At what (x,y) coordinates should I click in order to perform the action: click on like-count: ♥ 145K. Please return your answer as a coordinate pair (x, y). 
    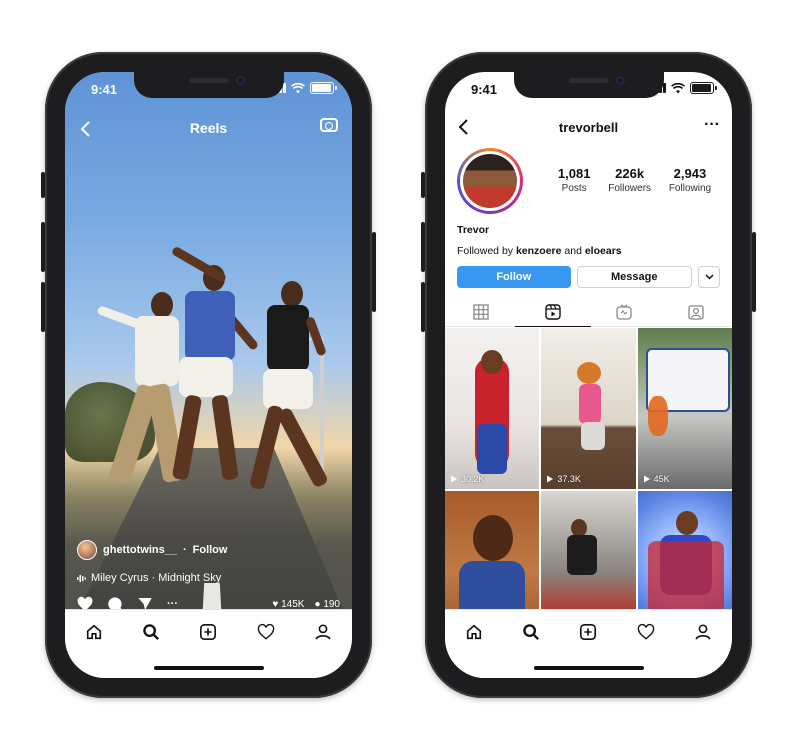
    Looking at the image, I should click on (288, 604).